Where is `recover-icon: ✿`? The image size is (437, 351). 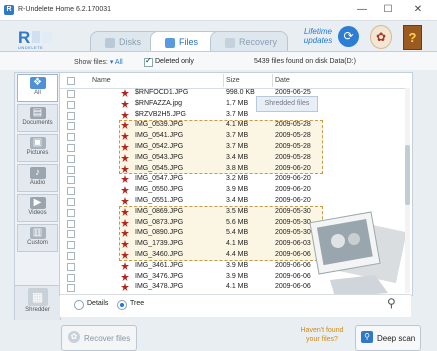 recover-icon: ✿ is located at coordinates (74, 337).